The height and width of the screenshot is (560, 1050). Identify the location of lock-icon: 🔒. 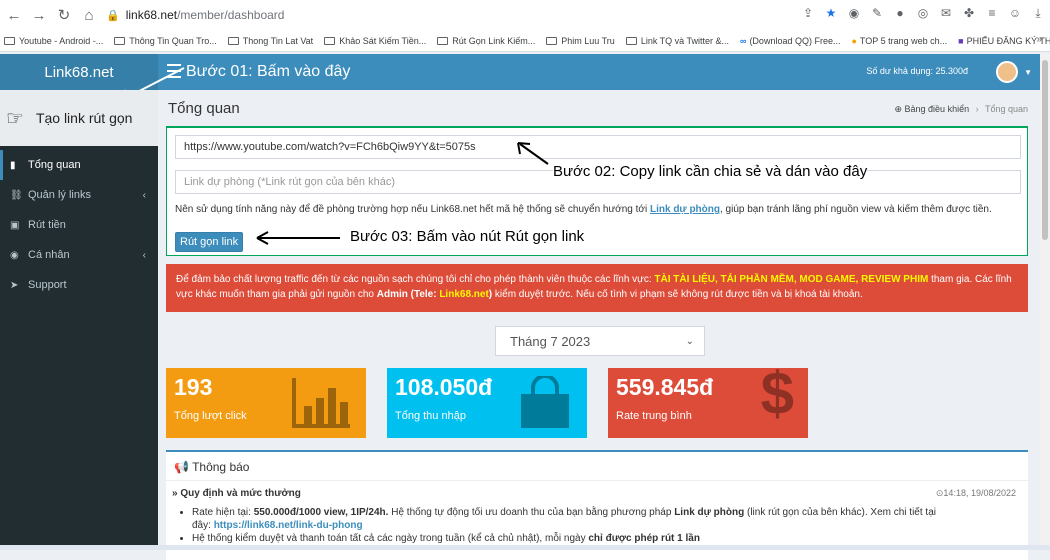
(113, 15).